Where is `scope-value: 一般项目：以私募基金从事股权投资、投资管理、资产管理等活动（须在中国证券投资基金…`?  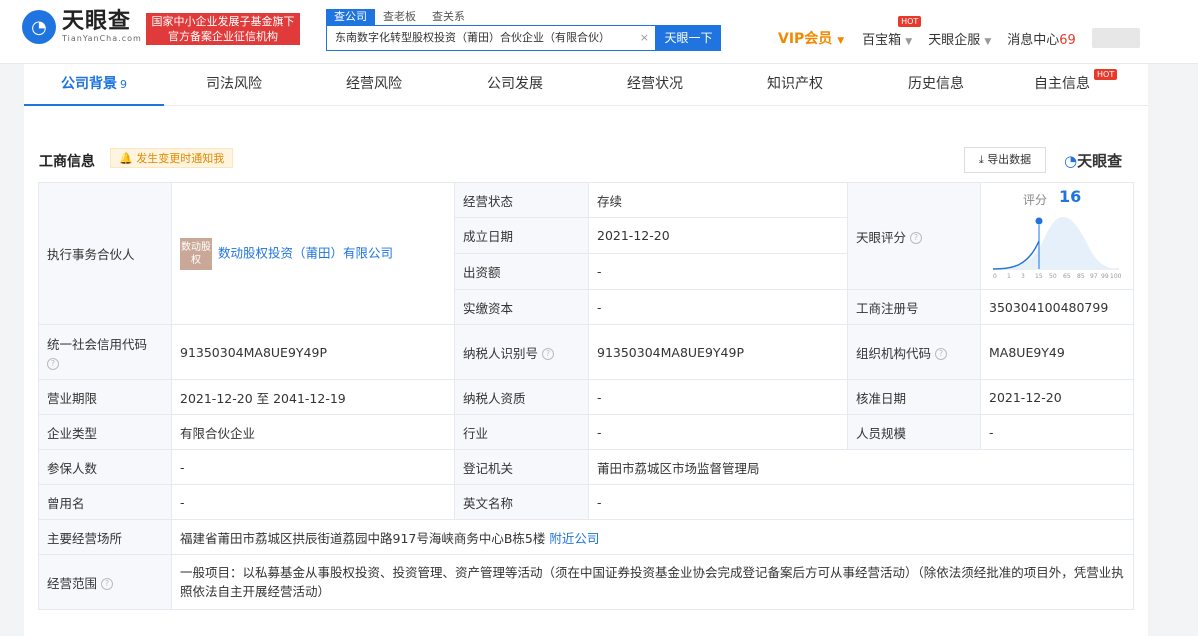
scope-value: 一般项目：以私募基金从事股权投资、投资管理、资产管理等活动（须在中国证券投资基金… is located at coordinates (652, 582).